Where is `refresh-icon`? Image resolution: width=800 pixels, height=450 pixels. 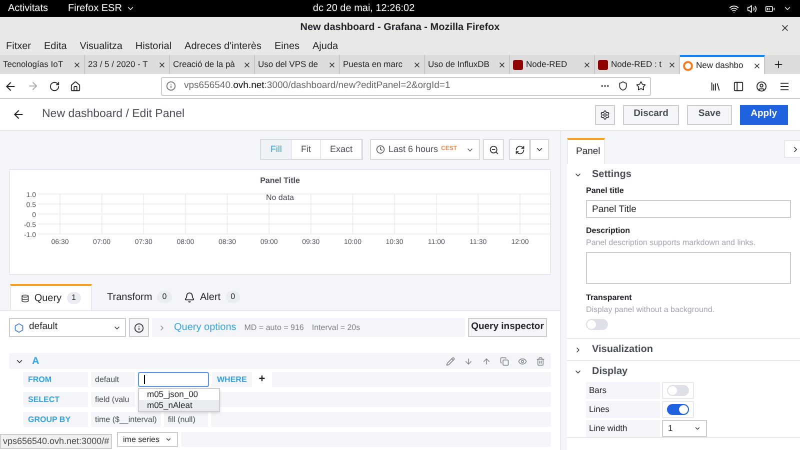
refresh-icon is located at coordinates (519, 149).